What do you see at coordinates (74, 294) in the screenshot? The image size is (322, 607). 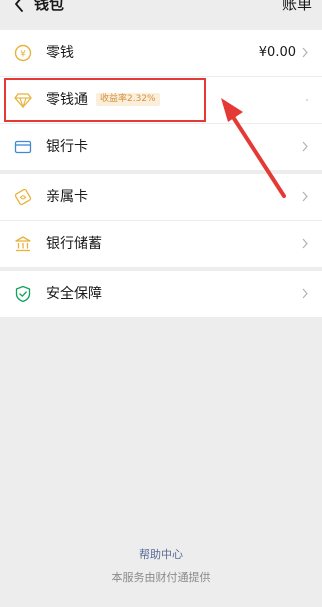 I see `row-label: 安全保障` at bounding box center [74, 294].